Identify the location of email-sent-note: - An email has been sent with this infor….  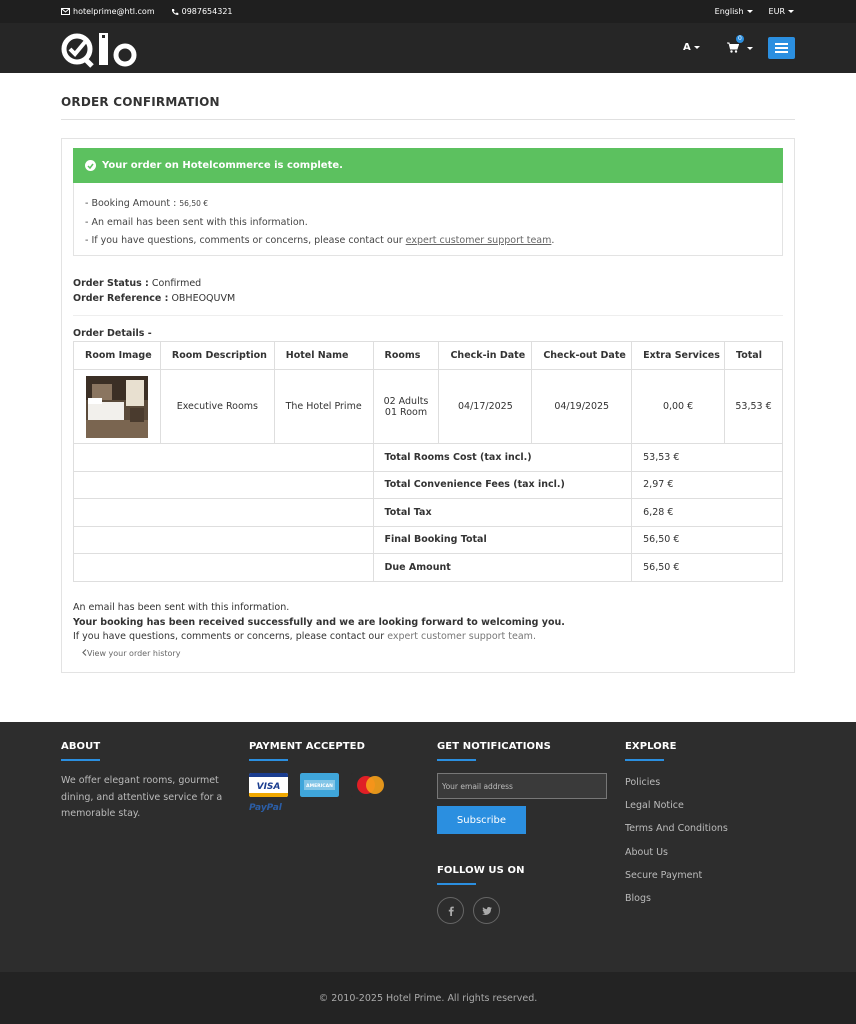
(196, 222).